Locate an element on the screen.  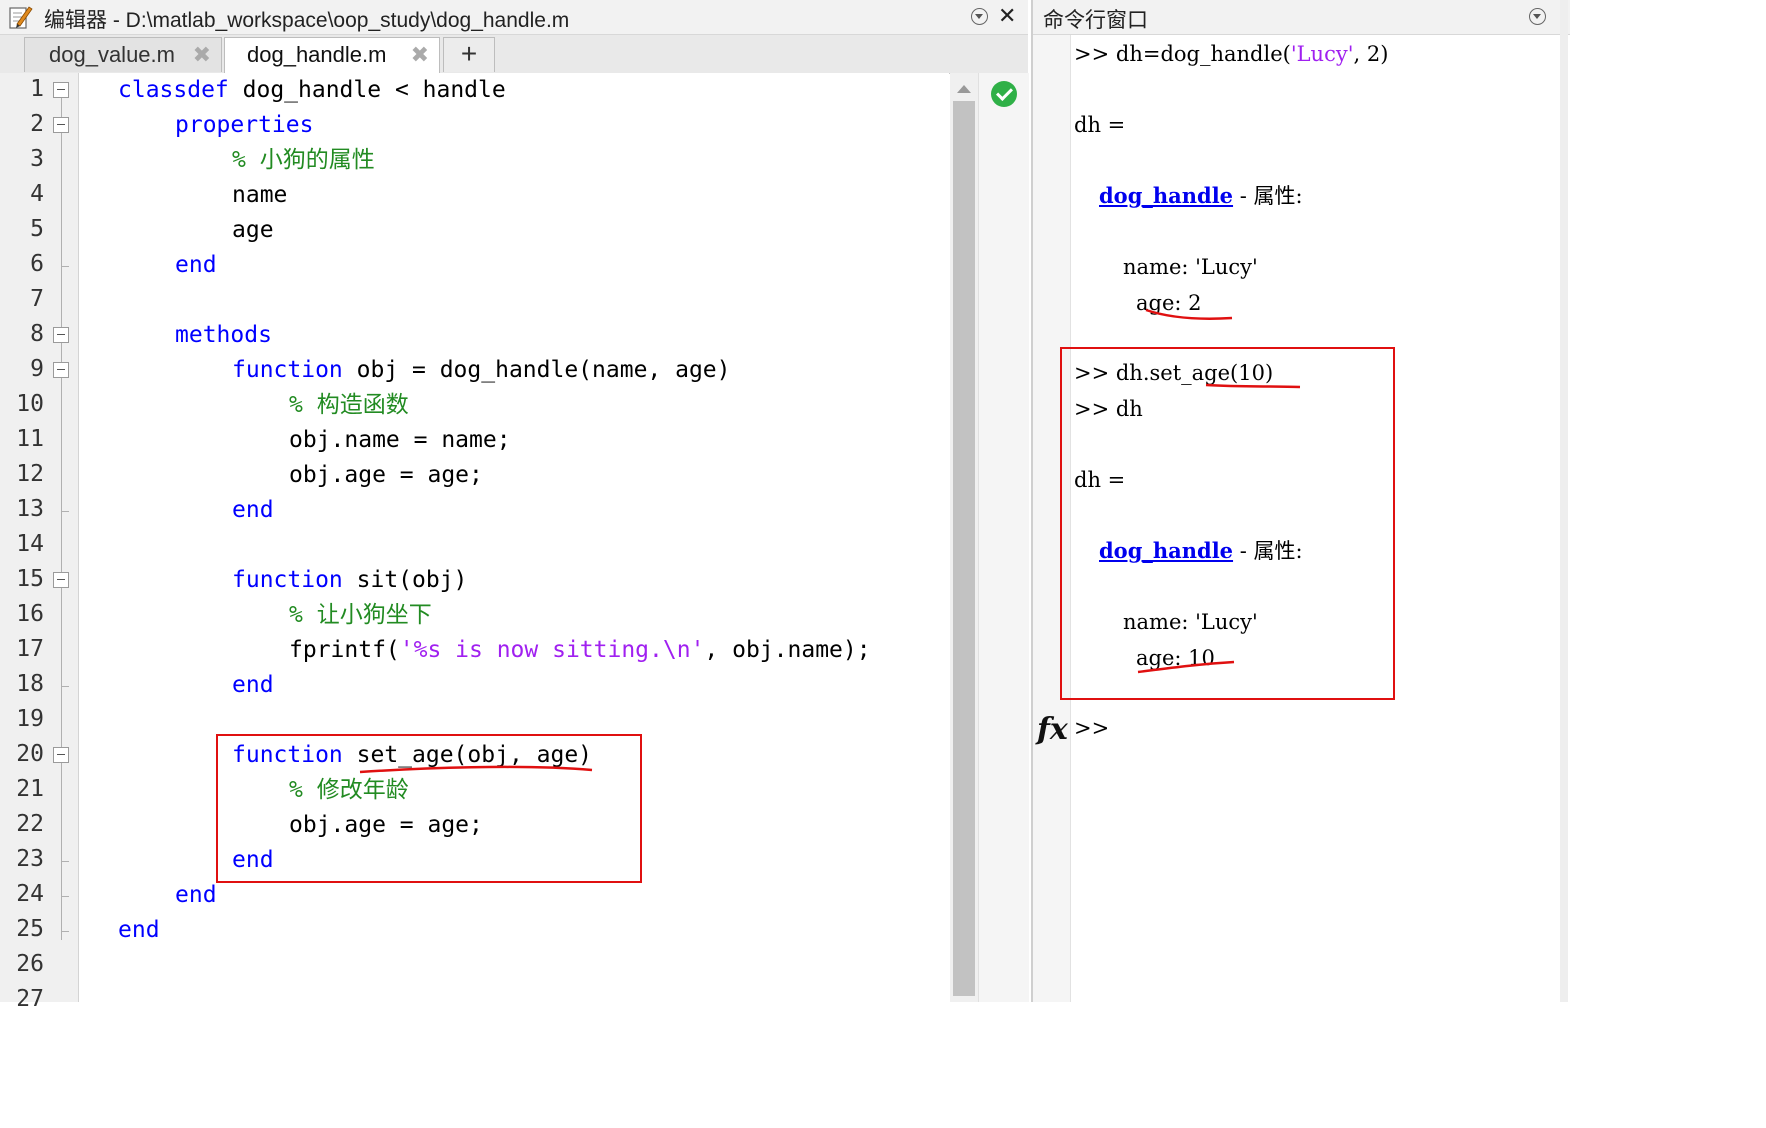
code-line: % 构造函数 is located at coordinates (349, 405).